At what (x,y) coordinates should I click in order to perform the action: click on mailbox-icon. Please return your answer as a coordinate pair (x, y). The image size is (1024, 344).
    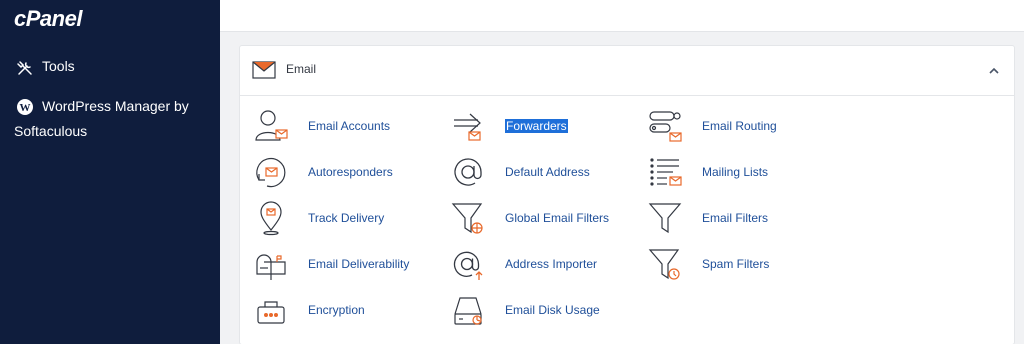
    Looking at the image, I should click on (271, 264).